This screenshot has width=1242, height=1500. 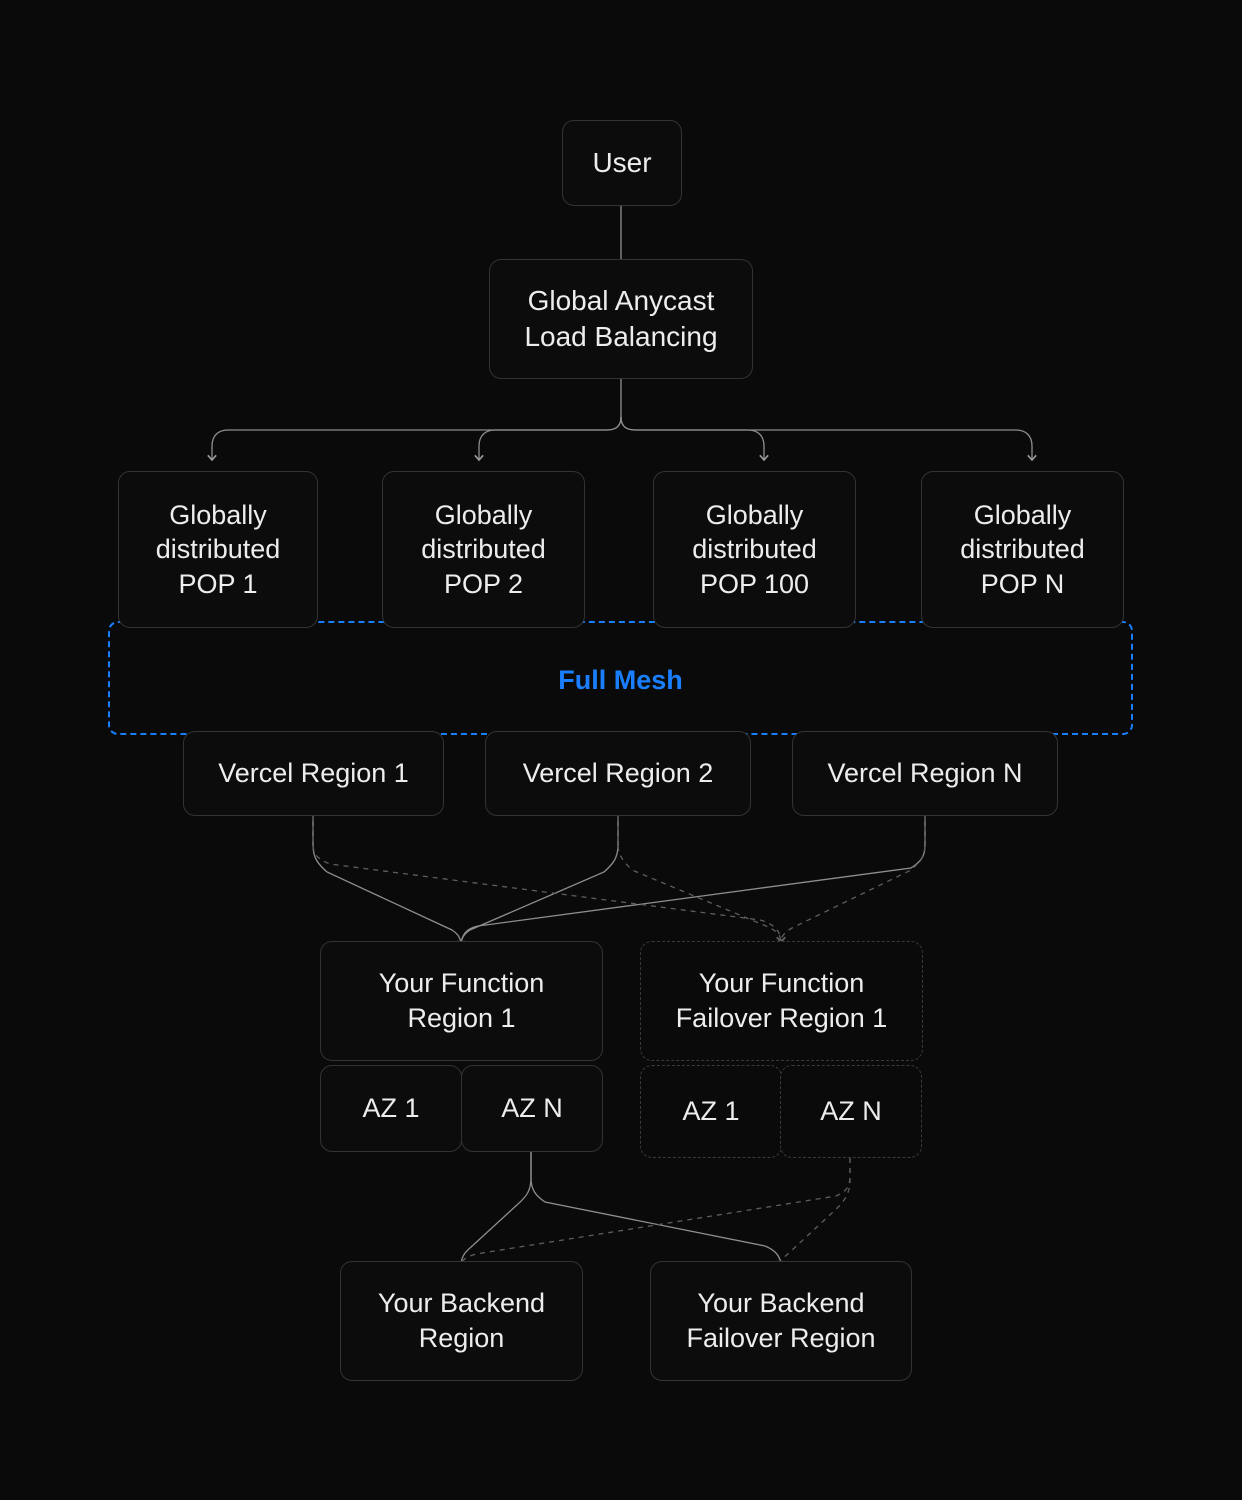 I want to click on edge-azN-to-backend, so click(x=494, y=1210).